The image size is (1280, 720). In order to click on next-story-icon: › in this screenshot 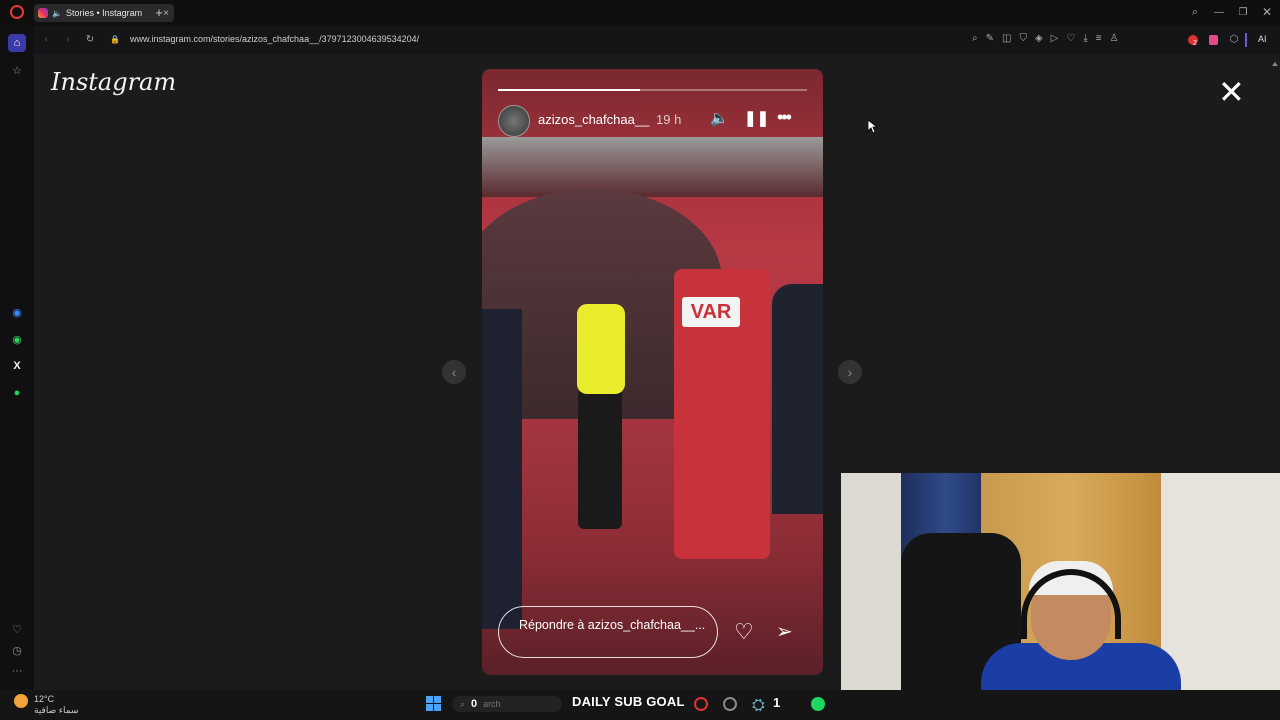, I will do `click(850, 372)`.